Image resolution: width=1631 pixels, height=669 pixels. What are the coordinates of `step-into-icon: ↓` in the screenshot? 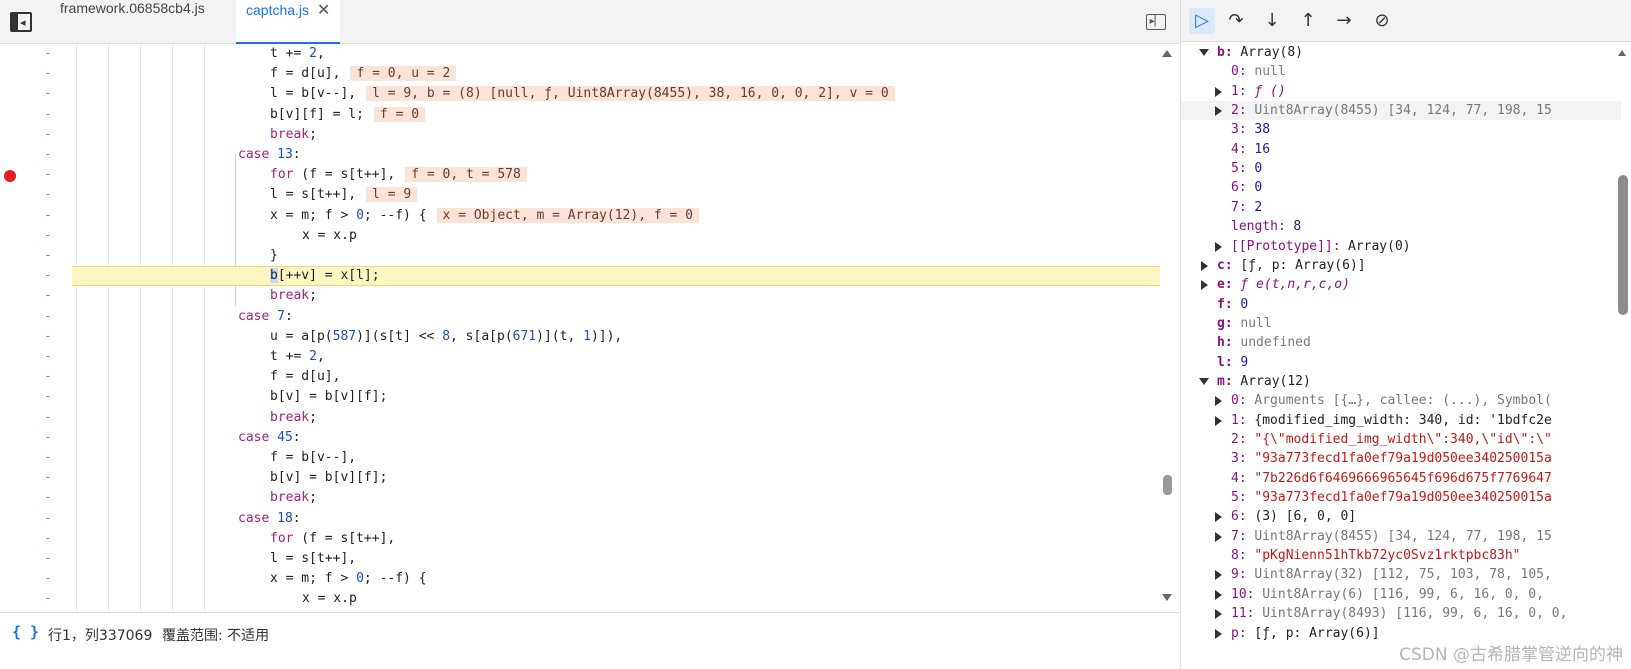 It's located at (1272, 21).